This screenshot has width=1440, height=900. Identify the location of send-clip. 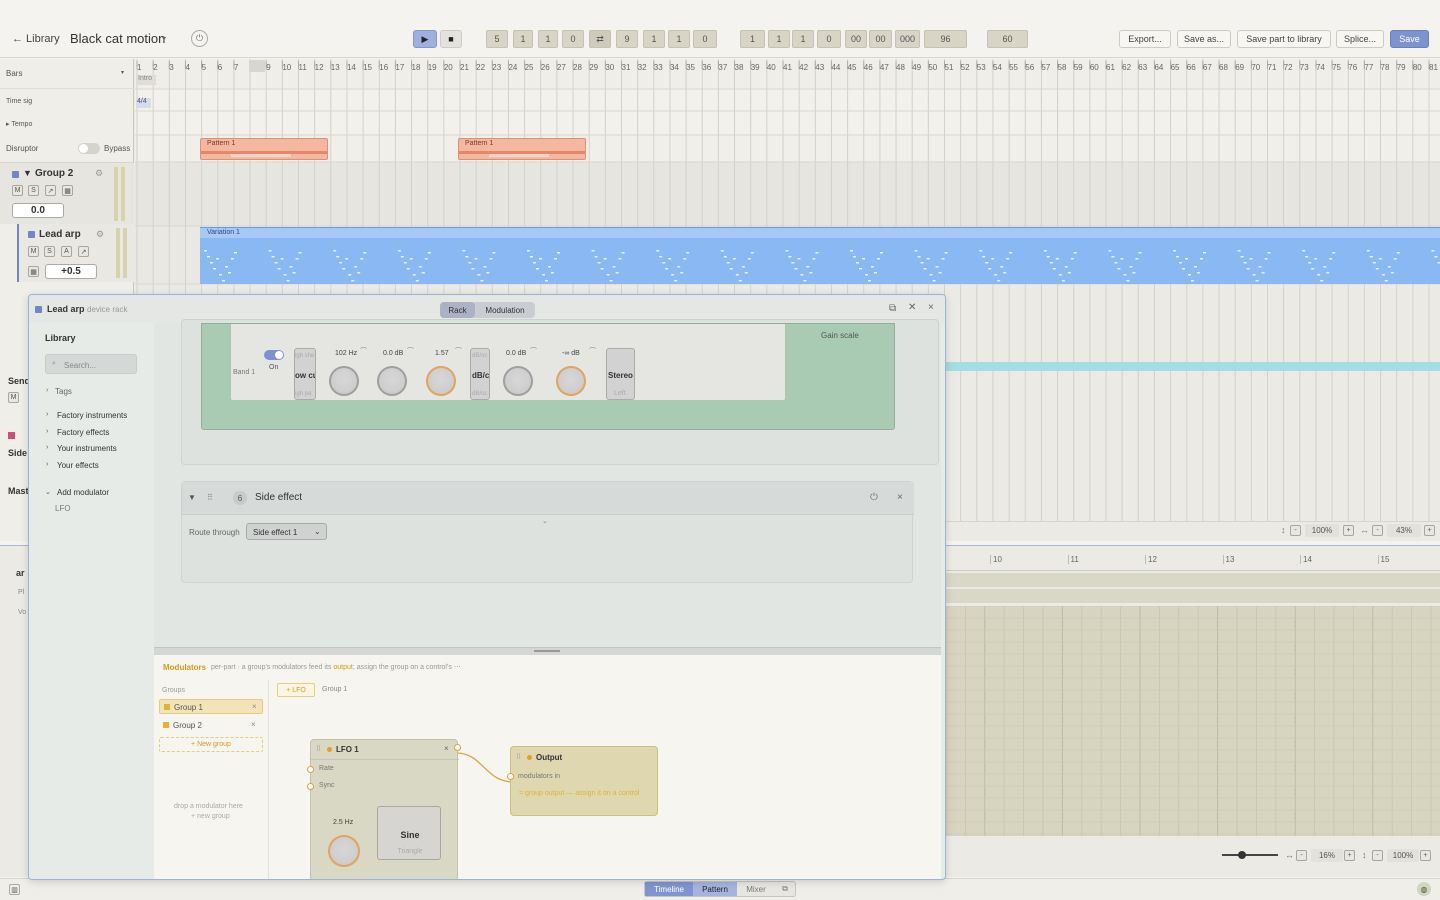
(1193, 366).